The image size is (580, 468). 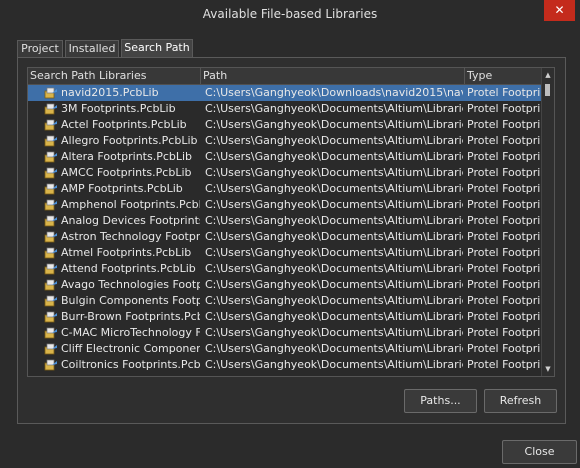 I want to click on close-button: Close, so click(x=539, y=452).